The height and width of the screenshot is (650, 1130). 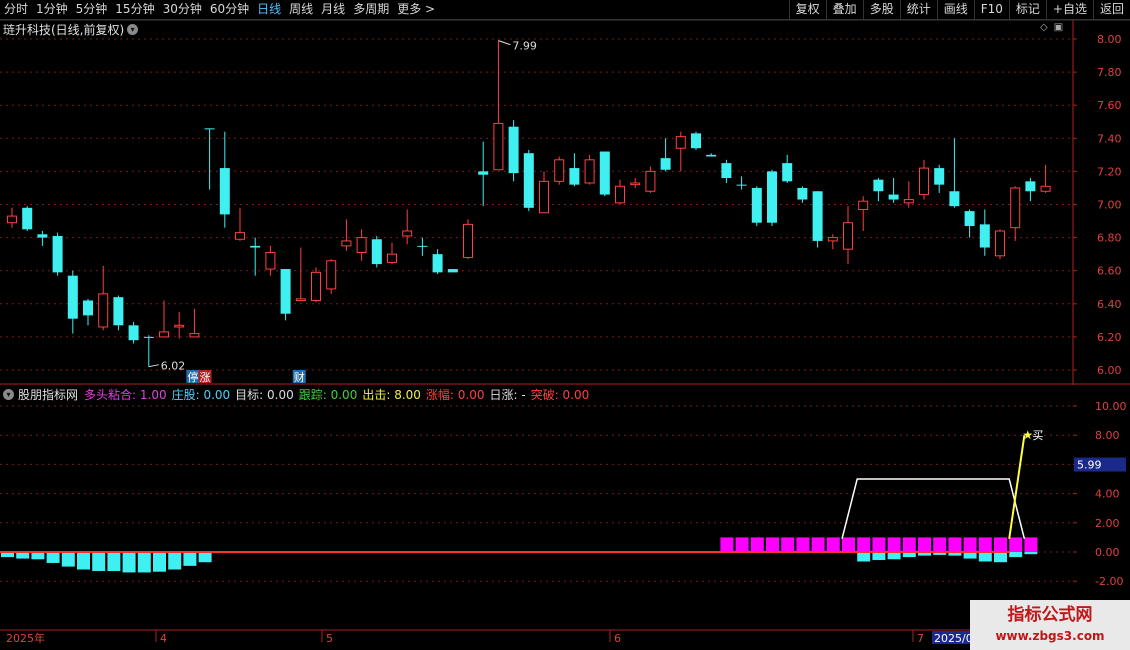 What do you see at coordinates (1107, 552) in the screenshot?
I see `indicator-tick-label: 0.00` at bounding box center [1107, 552].